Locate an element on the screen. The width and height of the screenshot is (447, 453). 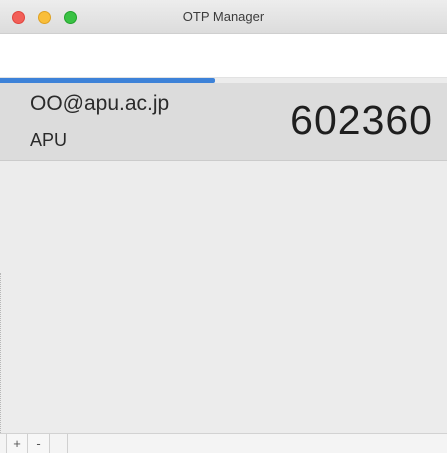
window-edge-divider is located at coordinates (1, 353).